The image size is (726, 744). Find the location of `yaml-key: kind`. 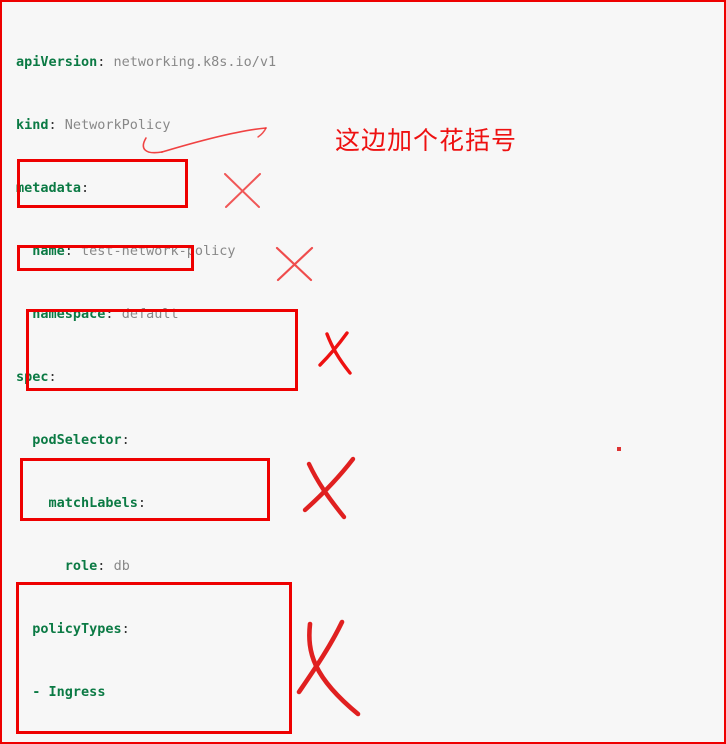

yaml-key: kind is located at coordinates (32, 125).